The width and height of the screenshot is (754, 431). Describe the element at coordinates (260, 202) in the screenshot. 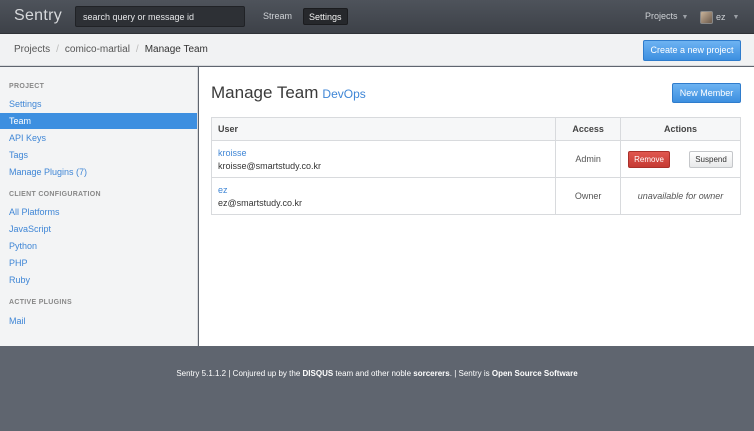

I see `member-email: ez@smartstudy.co.kr` at that location.